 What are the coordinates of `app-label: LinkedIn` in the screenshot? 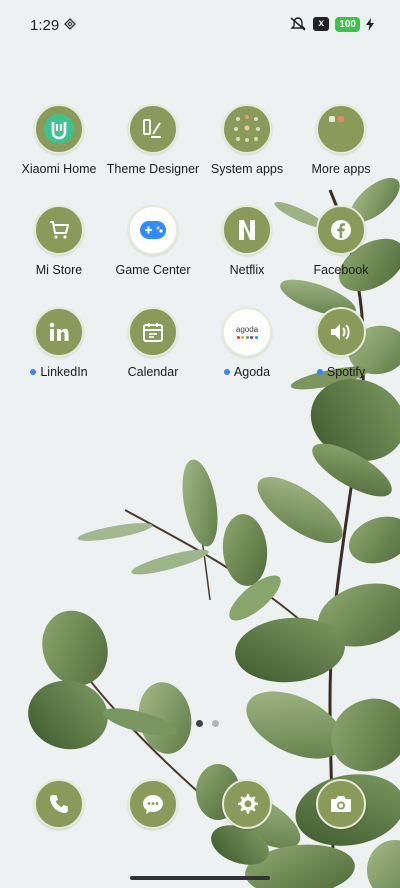 It's located at (64, 372).